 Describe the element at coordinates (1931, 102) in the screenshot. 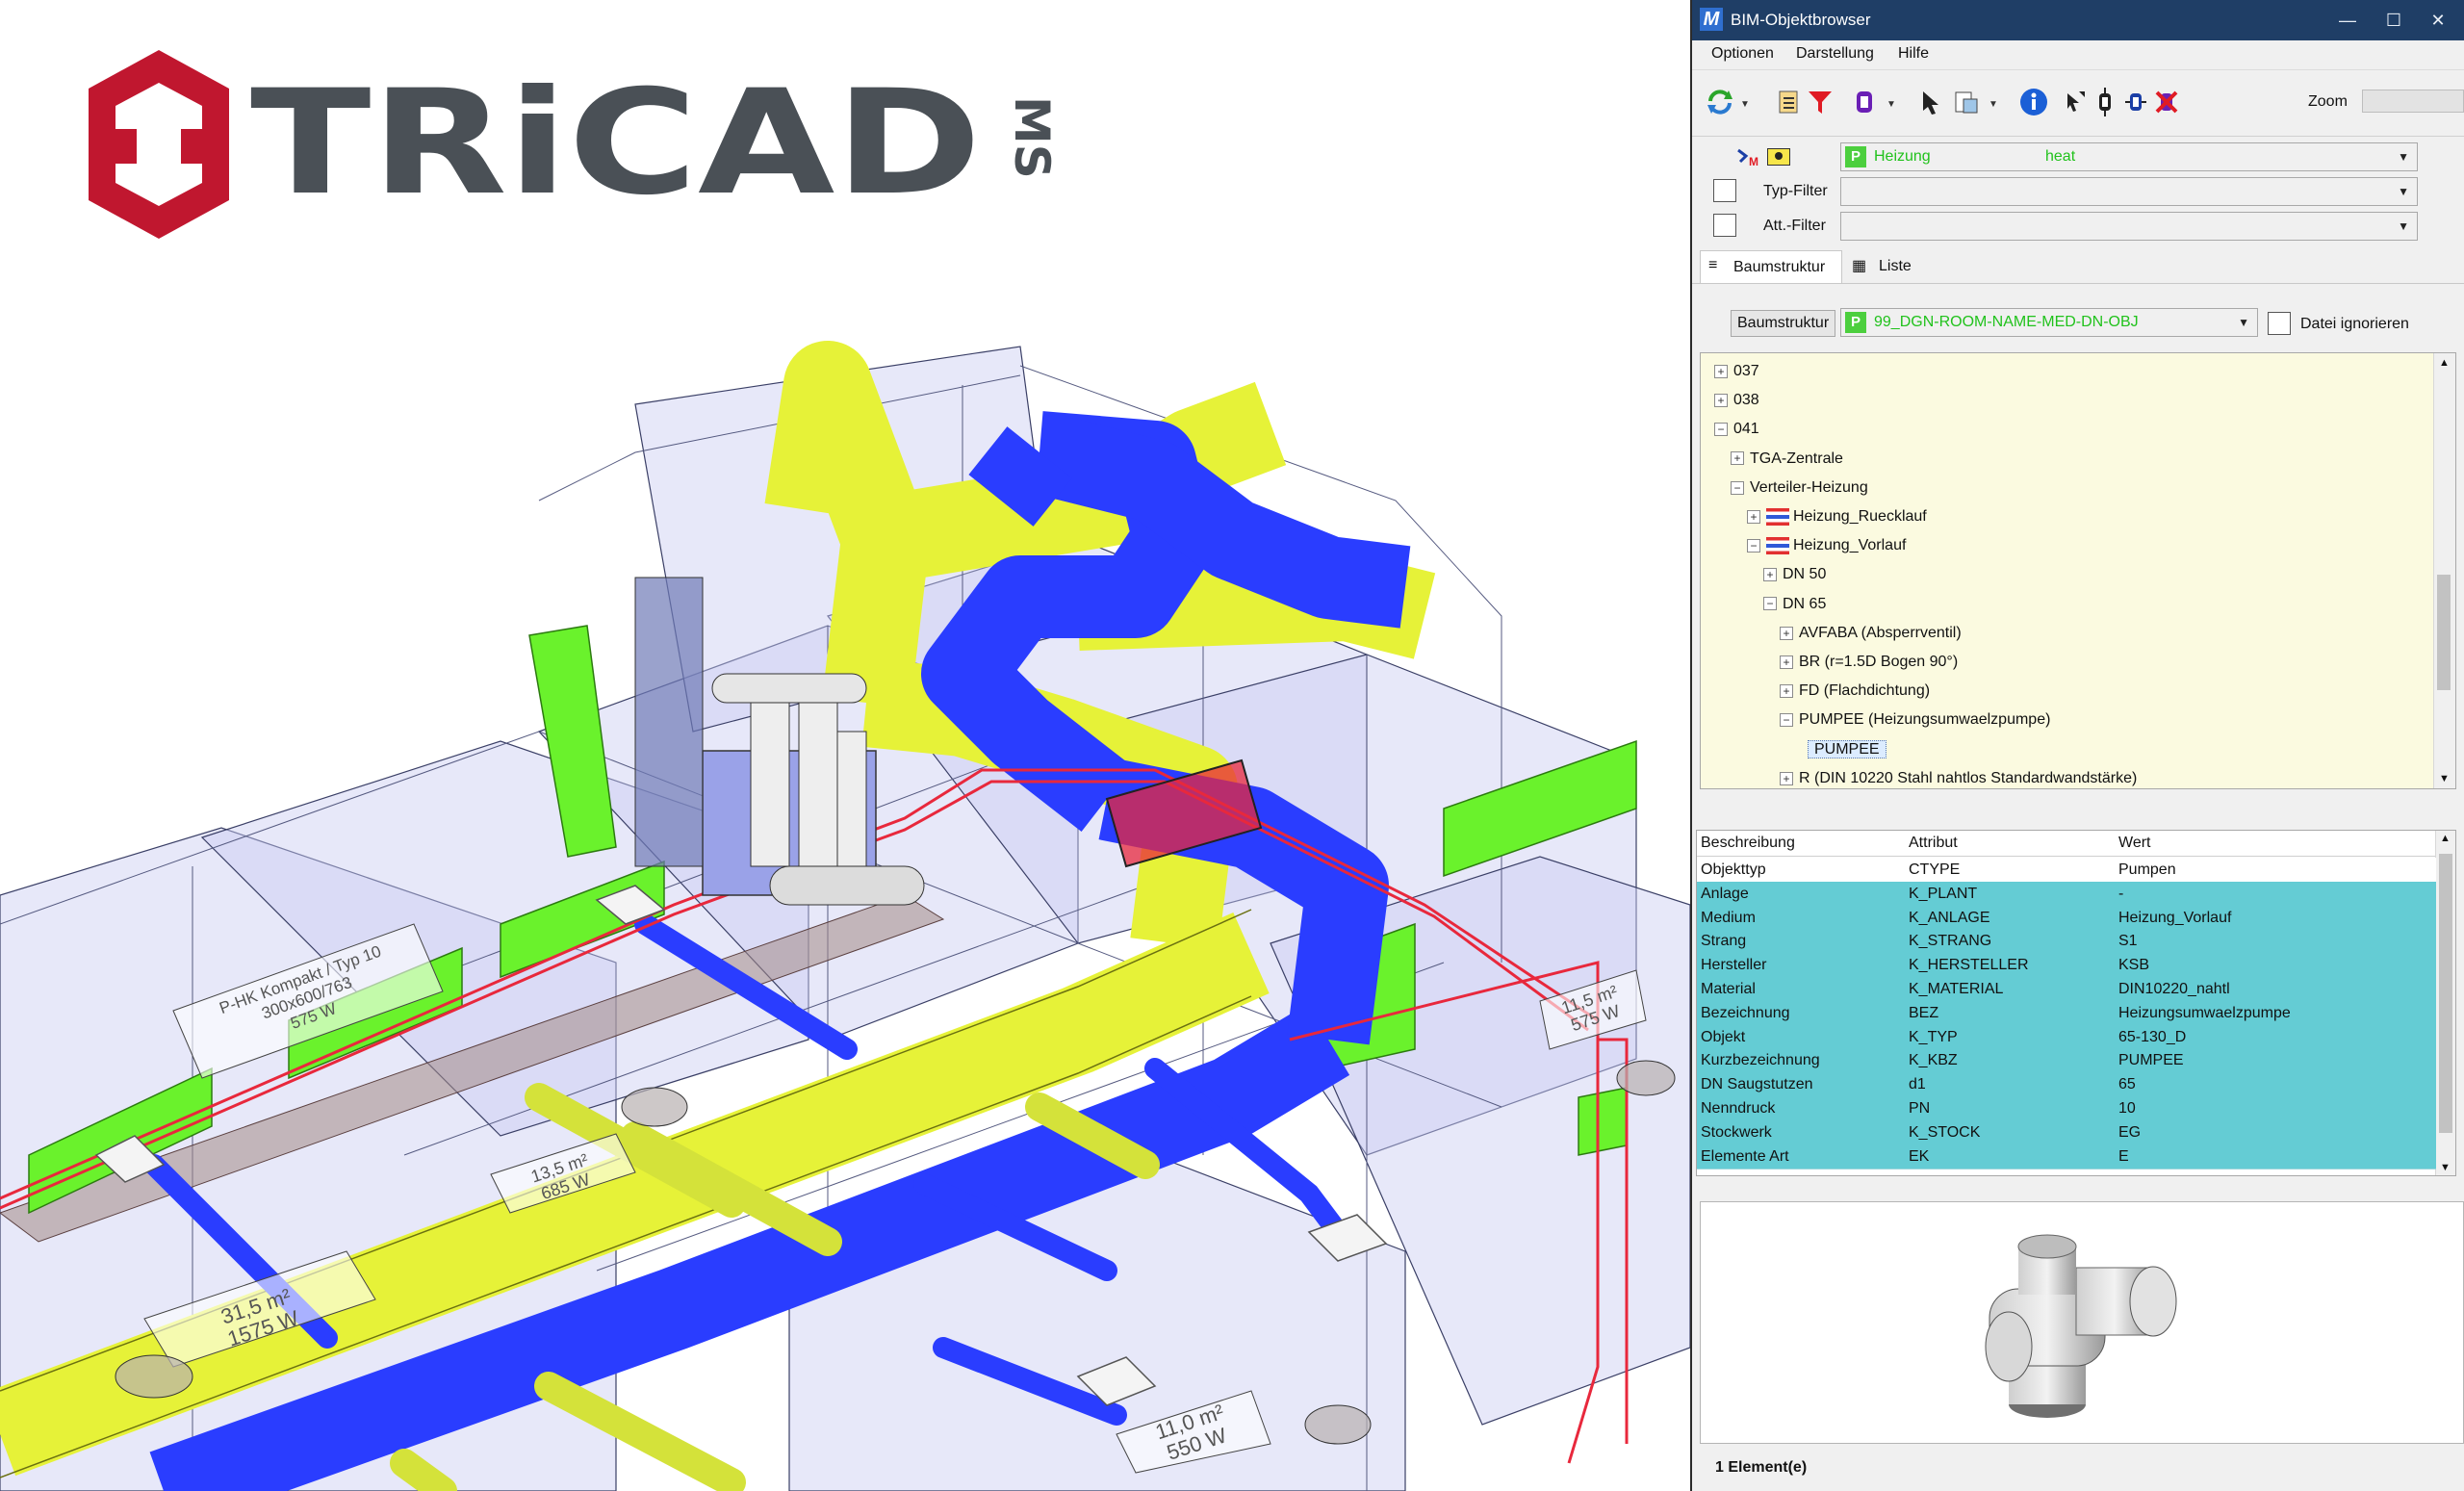

I see `pointer-icon` at that location.